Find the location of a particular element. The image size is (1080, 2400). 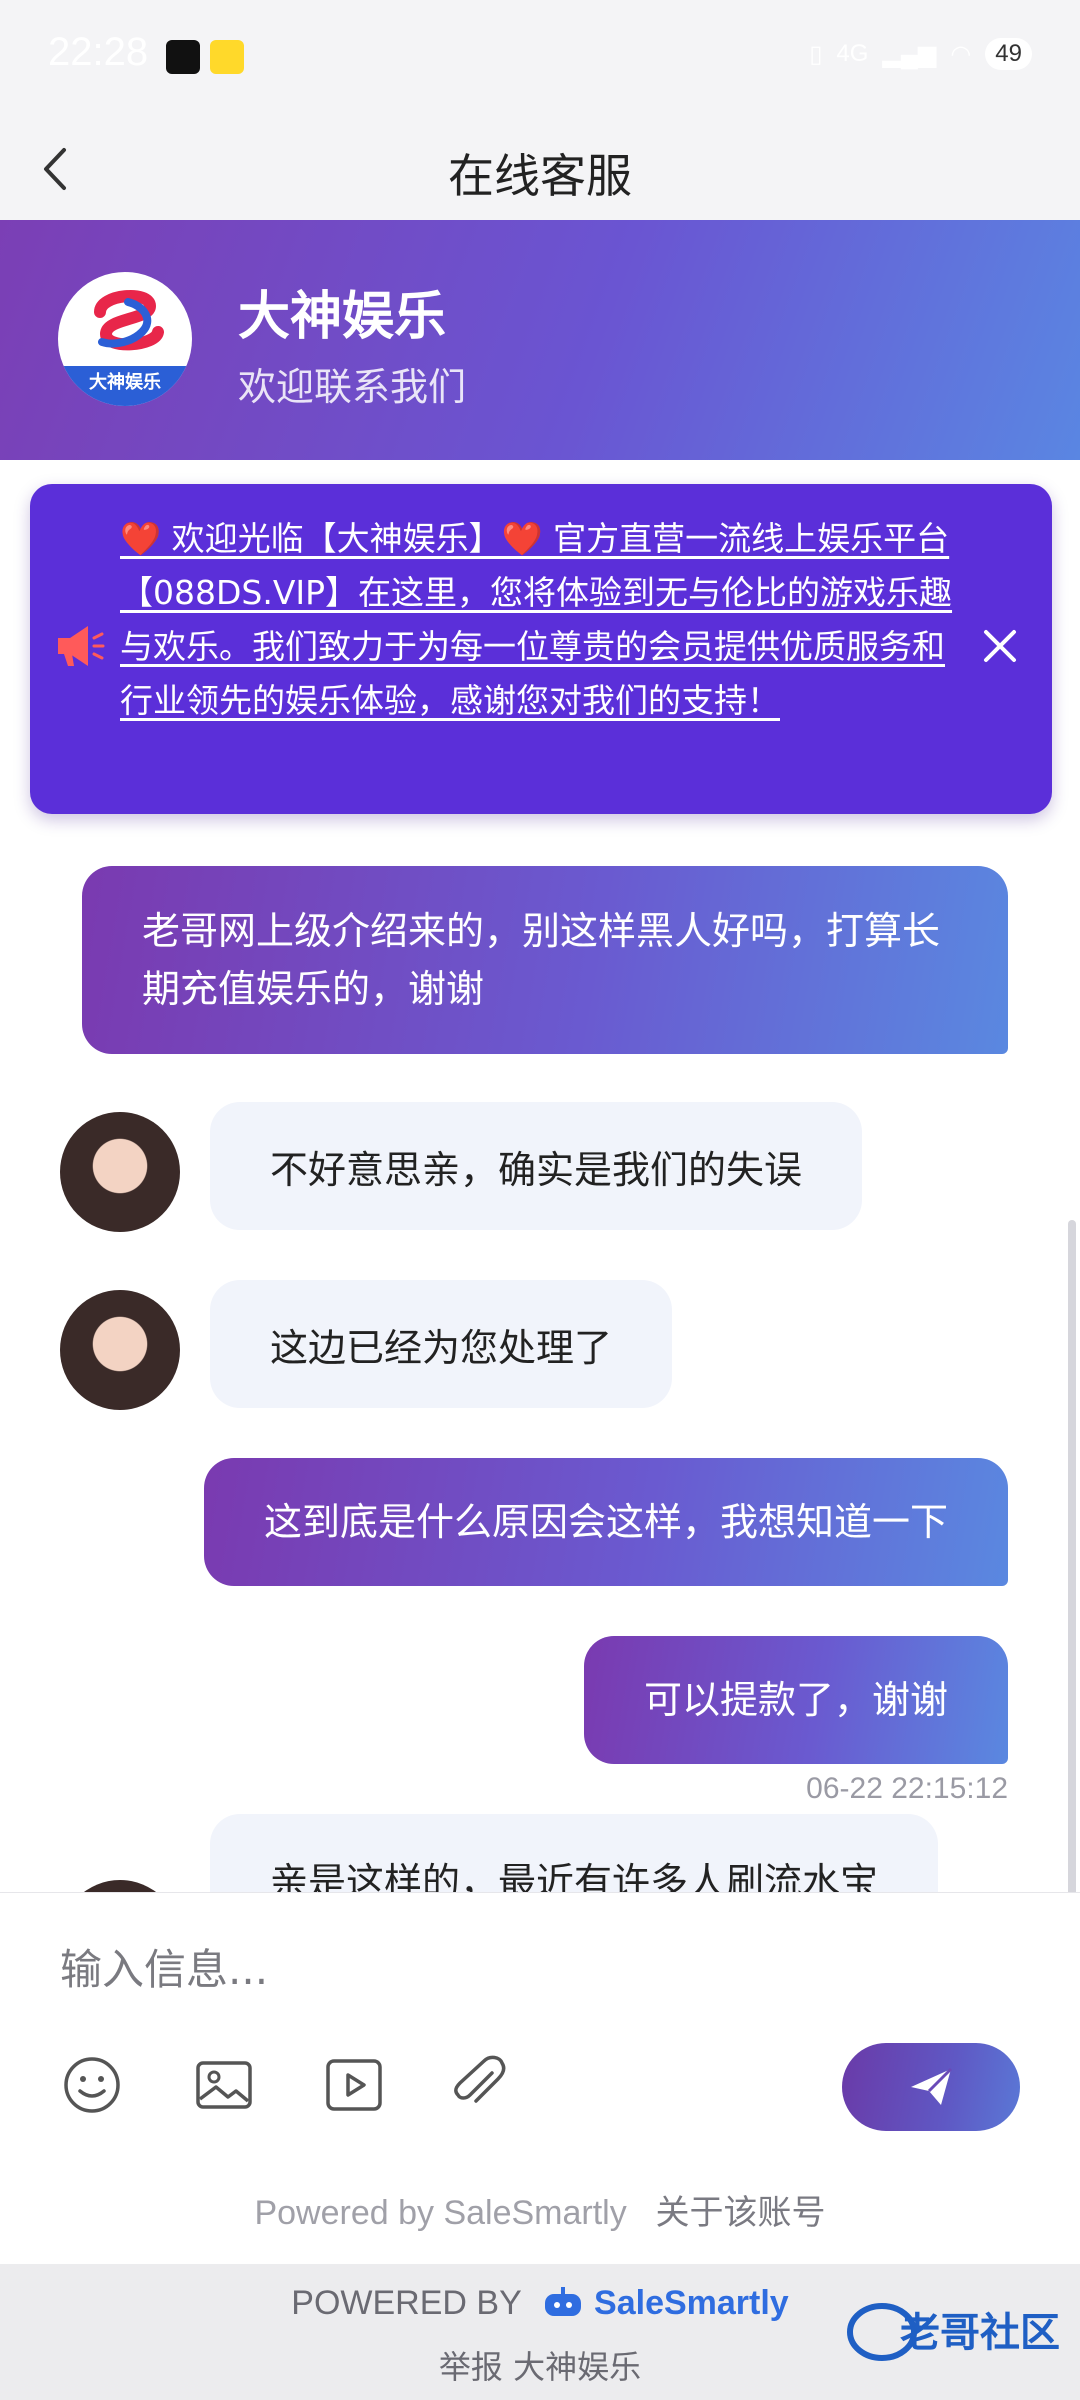

message-text: 不好意思亲，确实是我们的失误 is located at coordinates (536, 1169).